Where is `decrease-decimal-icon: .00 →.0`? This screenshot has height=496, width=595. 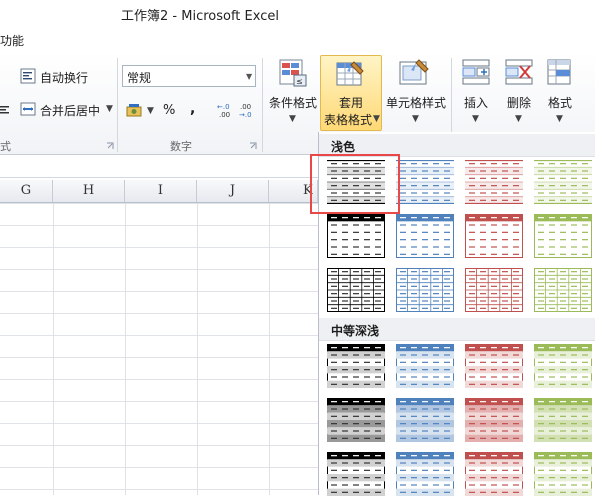
decrease-decimal-icon: .00 →.0 is located at coordinates (245, 111).